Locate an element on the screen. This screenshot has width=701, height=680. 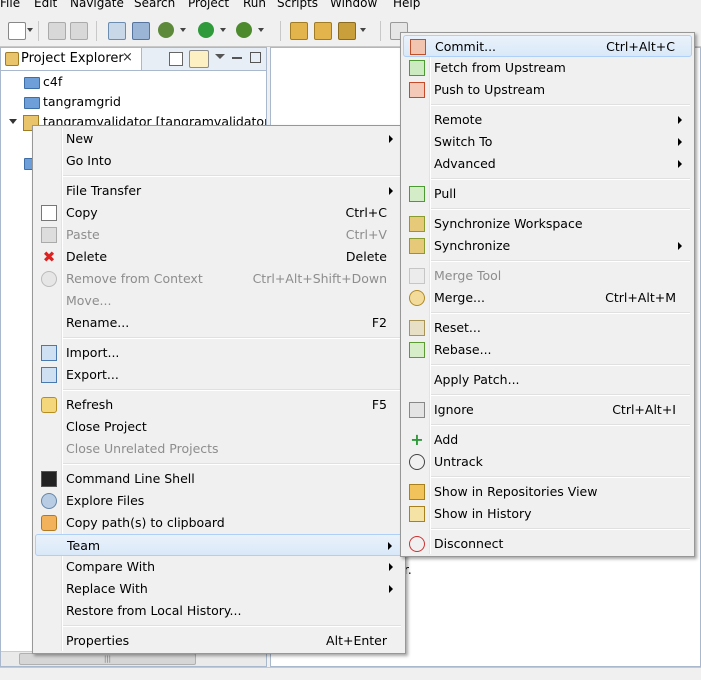
menu-item-shortcut: Ctrl+Alt+I is located at coordinates (644, 409).